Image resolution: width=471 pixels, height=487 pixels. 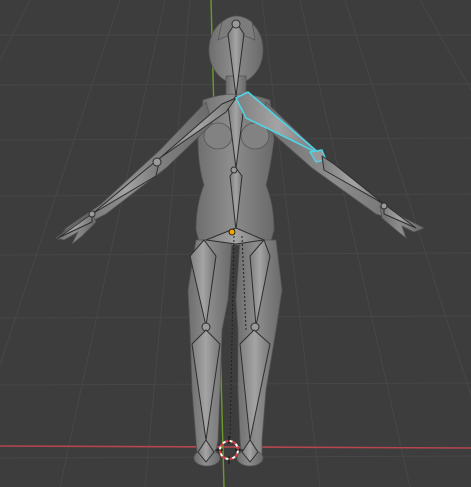 What do you see at coordinates (232, 232) in the screenshot?
I see `object-origin-dot` at bounding box center [232, 232].